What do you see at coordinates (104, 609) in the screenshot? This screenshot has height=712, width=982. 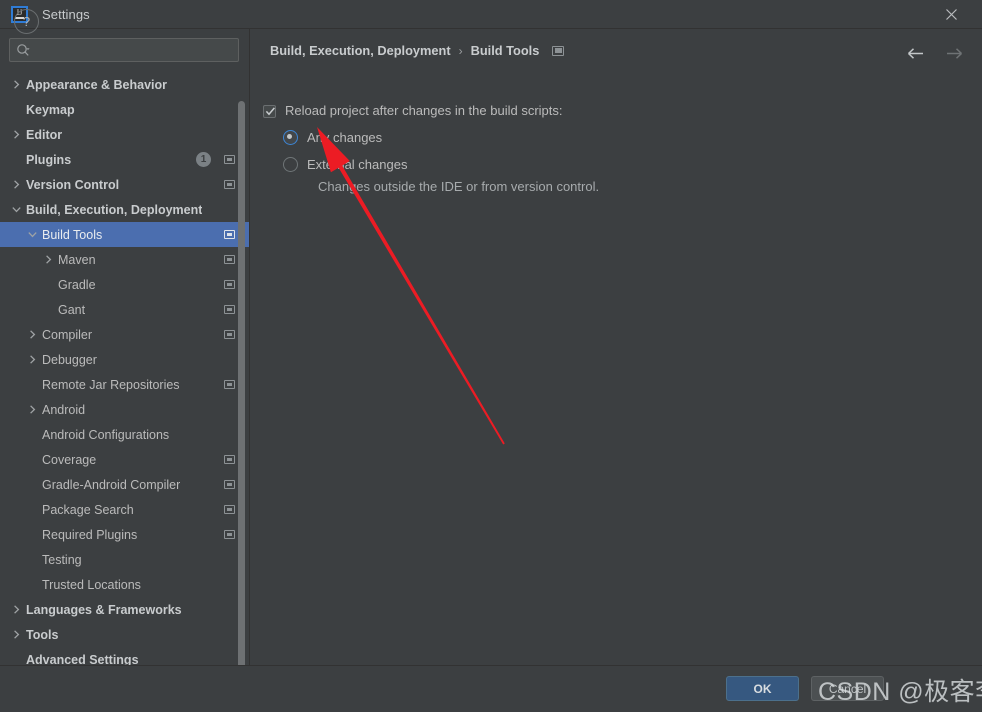 I see `sidebar-item-label: Languages & Frameworks` at bounding box center [104, 609].